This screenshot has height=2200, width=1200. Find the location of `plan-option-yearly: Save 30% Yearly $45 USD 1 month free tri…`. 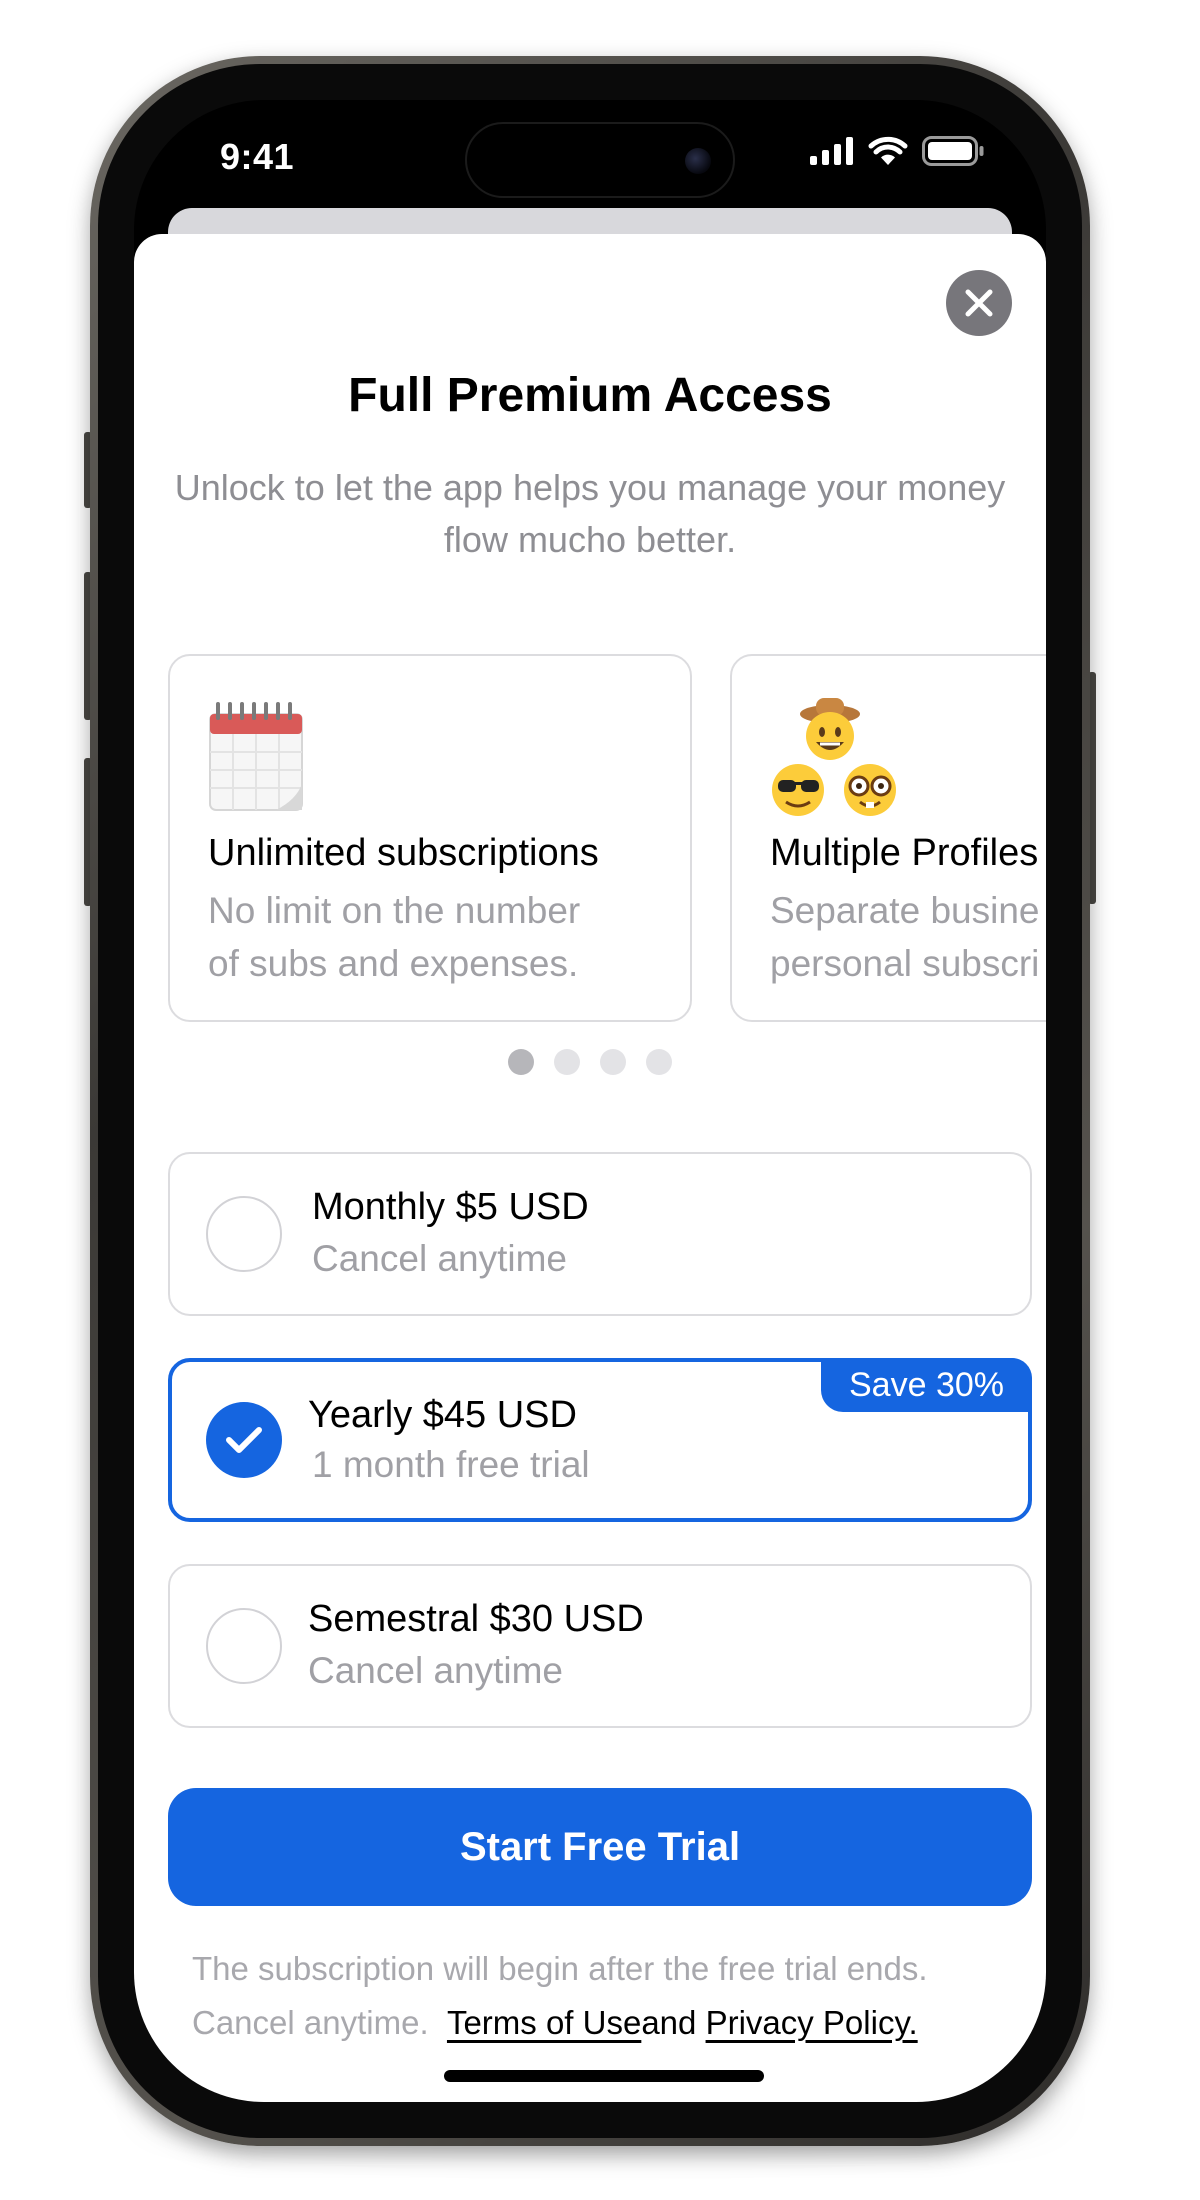

plan-option-yearly: Save 30% Yearly $45 USD 1 month free tri… is located at coordinates (600, 1440).